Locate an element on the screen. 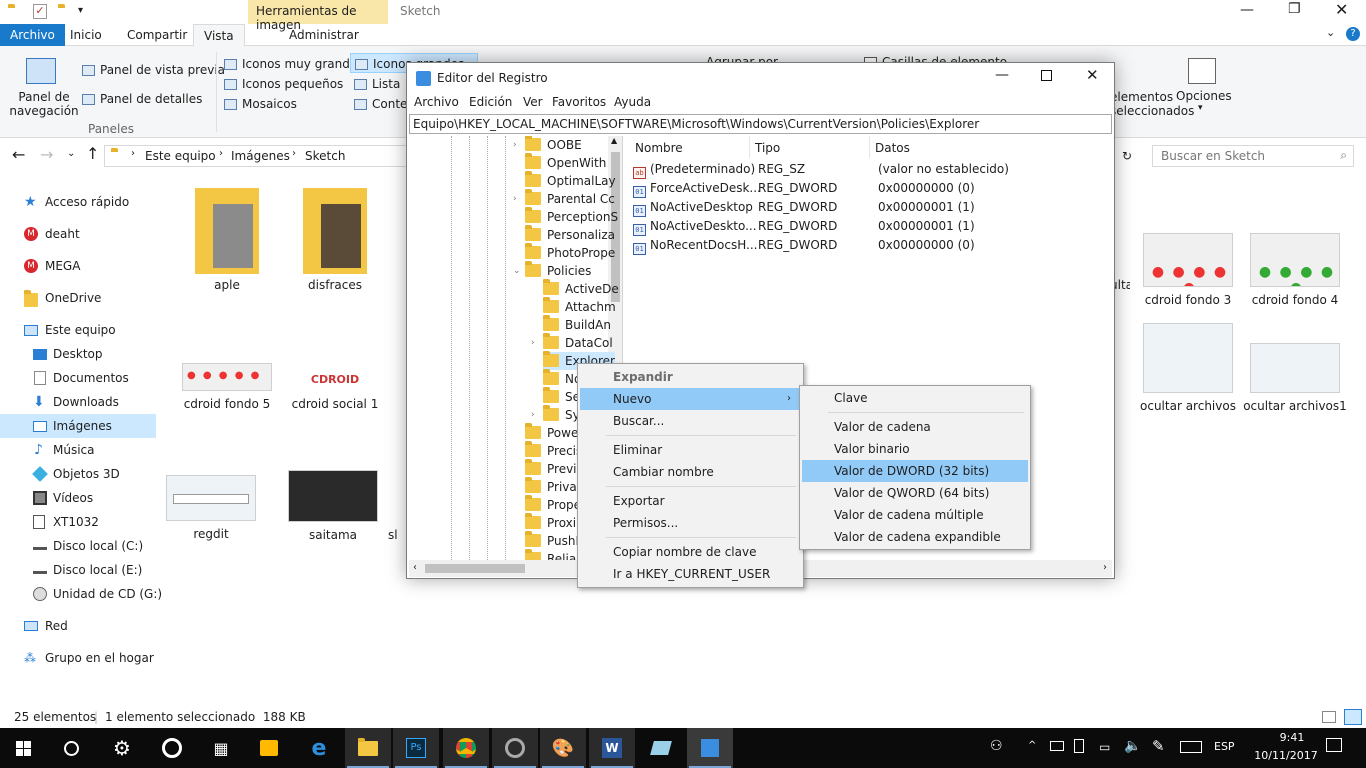 The image size is (1366, 768). file-item: CDROID cdroid social 1 is located at coordinates (335, 392).